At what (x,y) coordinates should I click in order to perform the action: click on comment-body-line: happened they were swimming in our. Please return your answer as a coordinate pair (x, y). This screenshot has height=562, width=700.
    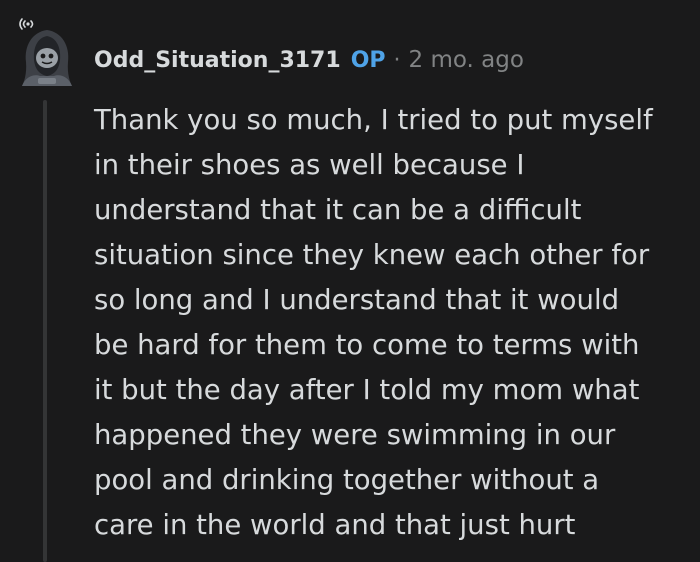
    Looking at the image, I should click on (355, 435).